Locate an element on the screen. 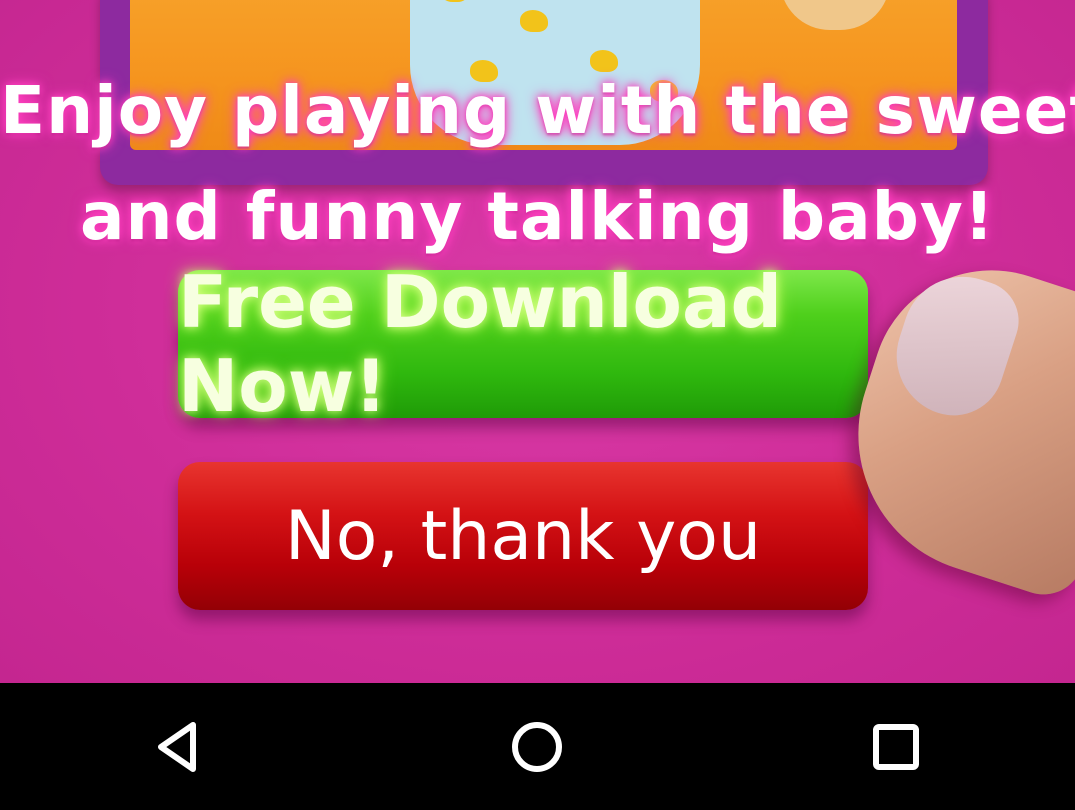 This screenshot has height=810, width=1075. recents-button is located at coordinates (896, 747).